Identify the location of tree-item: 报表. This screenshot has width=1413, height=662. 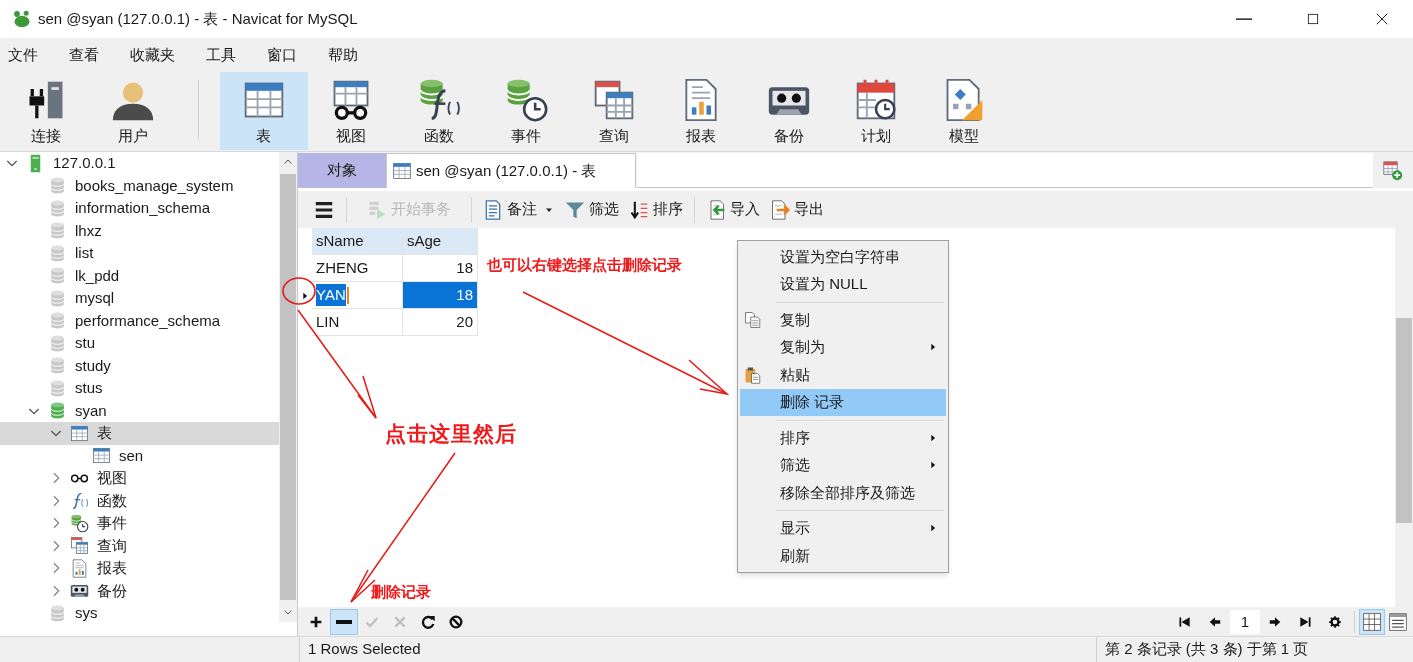
(139, 568).